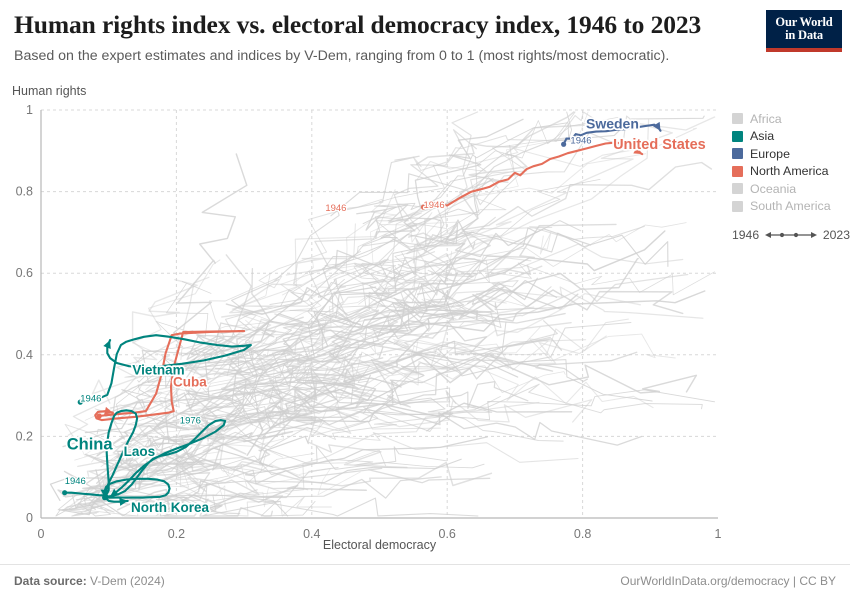 The width and height of the screenshot is (850, 601). Describe the element at coordinates (140, 451) in the screenshot. I see `country-annotation: Laos` at that location.